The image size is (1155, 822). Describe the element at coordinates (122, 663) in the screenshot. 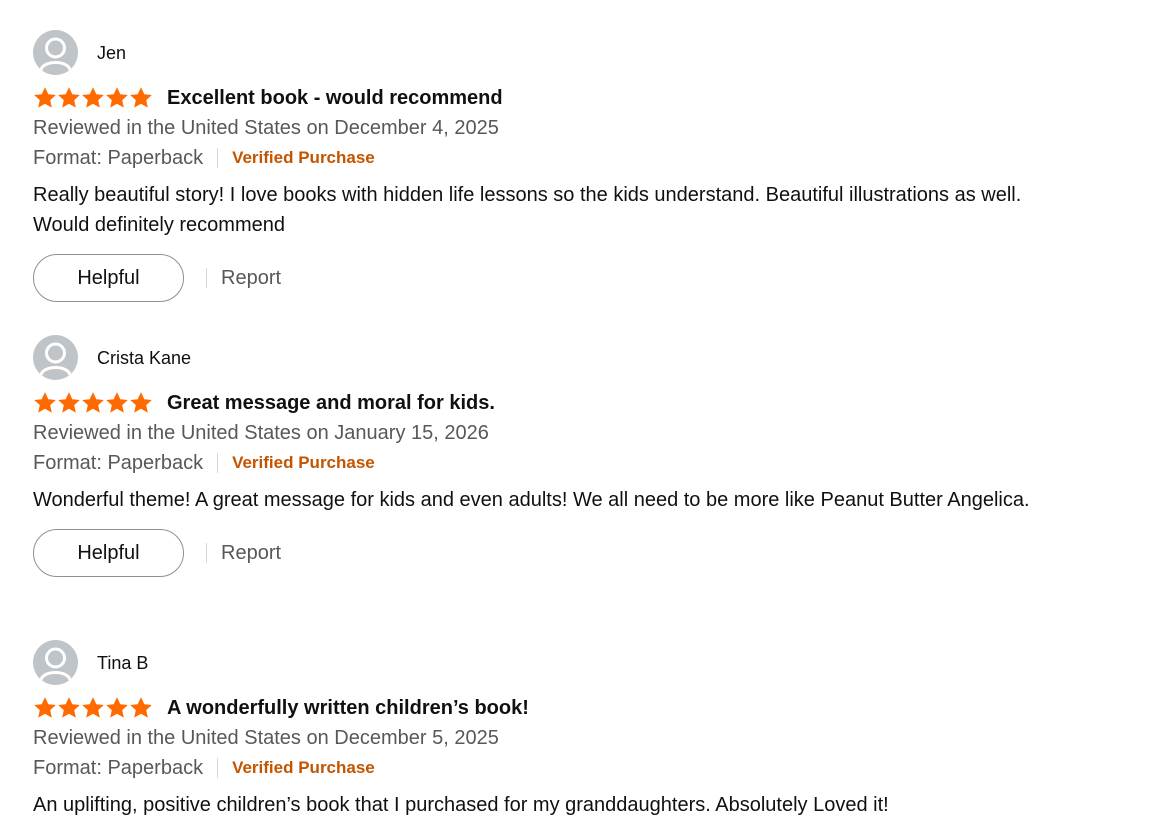

I see `reviewer-name: Tina B` at that location.